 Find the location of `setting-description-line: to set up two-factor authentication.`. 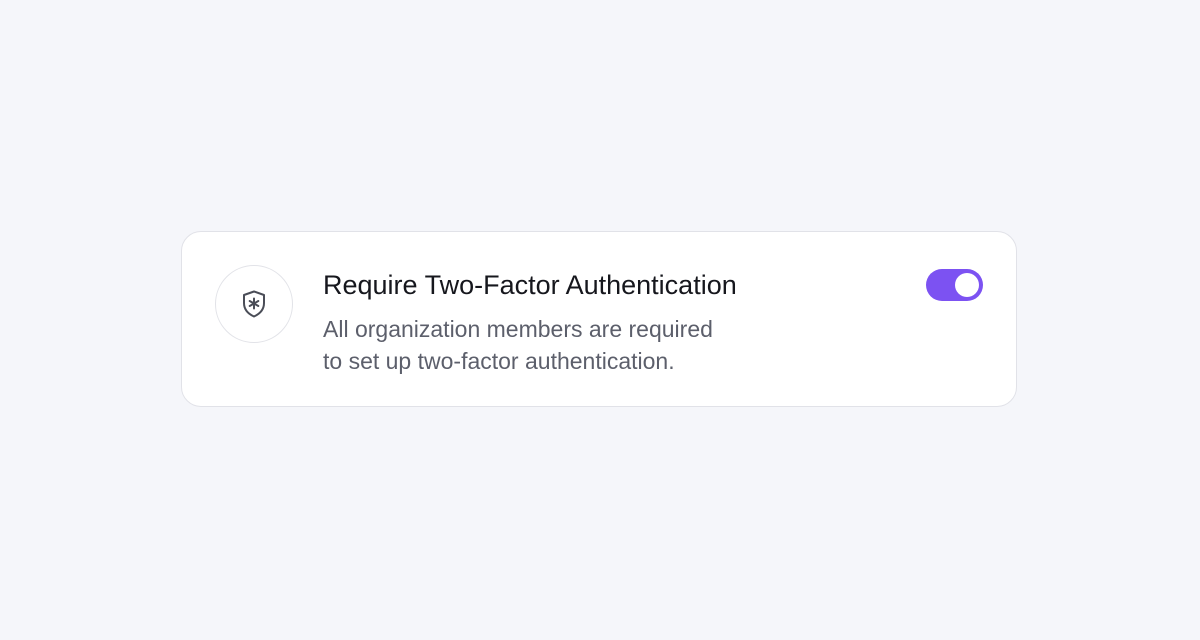

setting-description-line: to set up two-factor authentication. is located at coordinates (499, 361).